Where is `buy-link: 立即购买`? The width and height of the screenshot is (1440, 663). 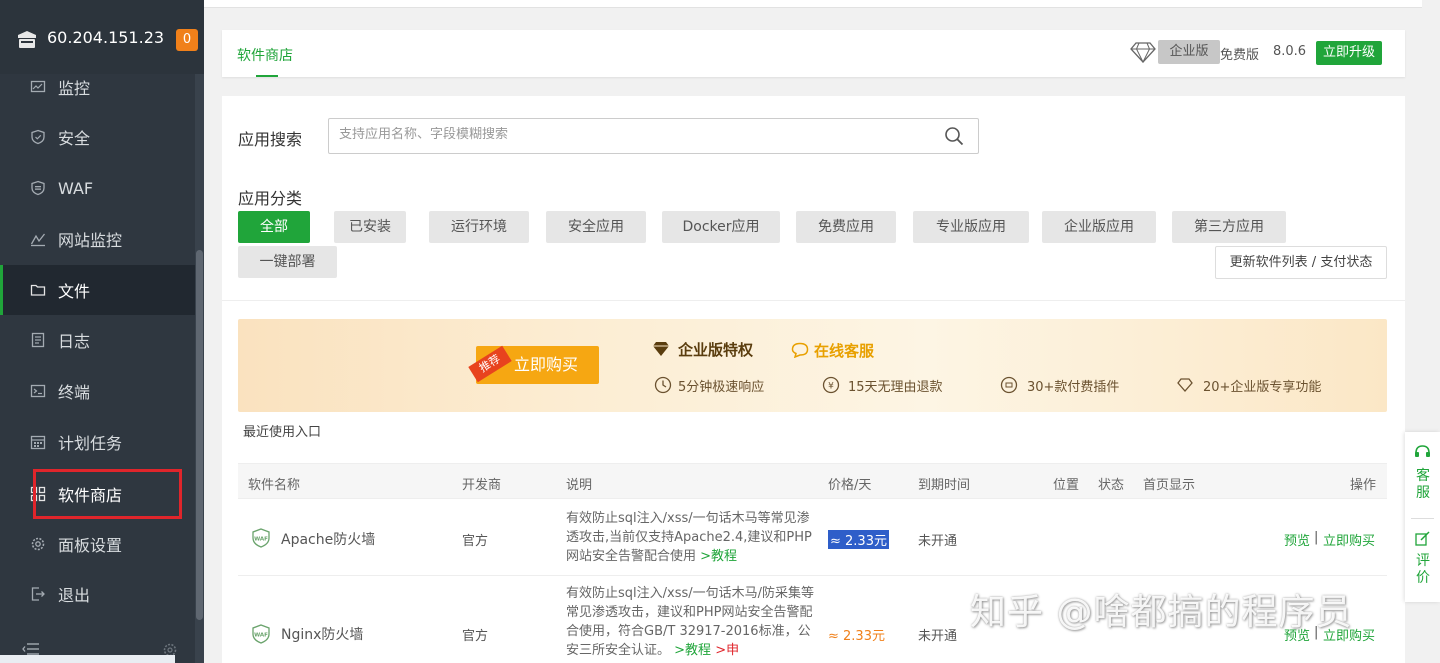 buy-link: 立即购买 is located at coordinates (1349, 539).